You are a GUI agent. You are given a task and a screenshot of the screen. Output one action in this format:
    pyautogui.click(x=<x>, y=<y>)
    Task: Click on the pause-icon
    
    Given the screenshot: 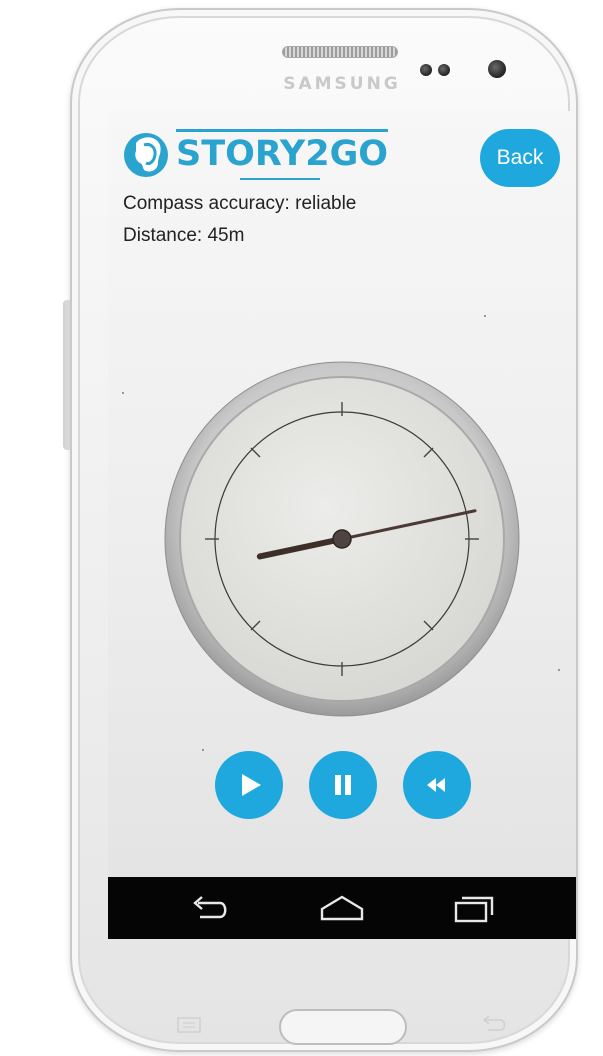 What is the action you would take?
    pyautogui.click(x=343, y=785)
    